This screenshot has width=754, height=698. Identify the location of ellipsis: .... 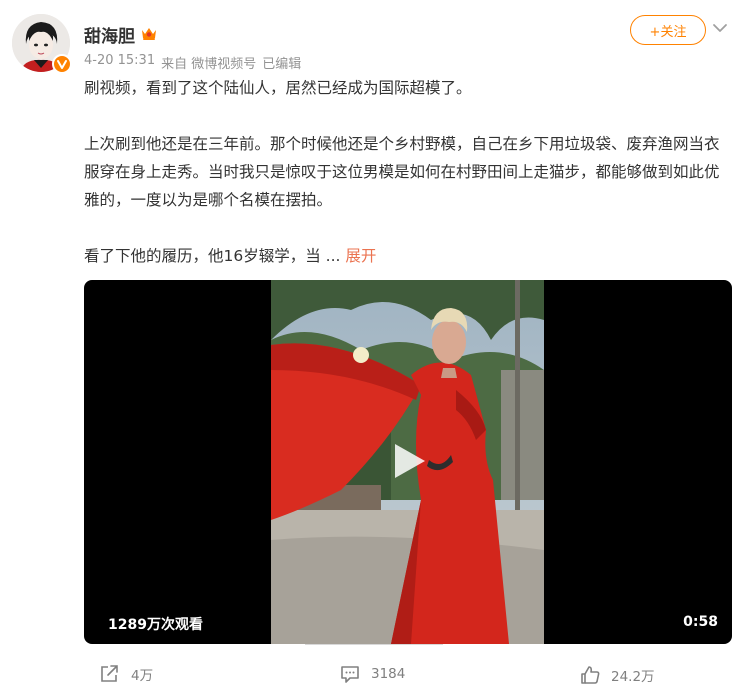
(333, 256).